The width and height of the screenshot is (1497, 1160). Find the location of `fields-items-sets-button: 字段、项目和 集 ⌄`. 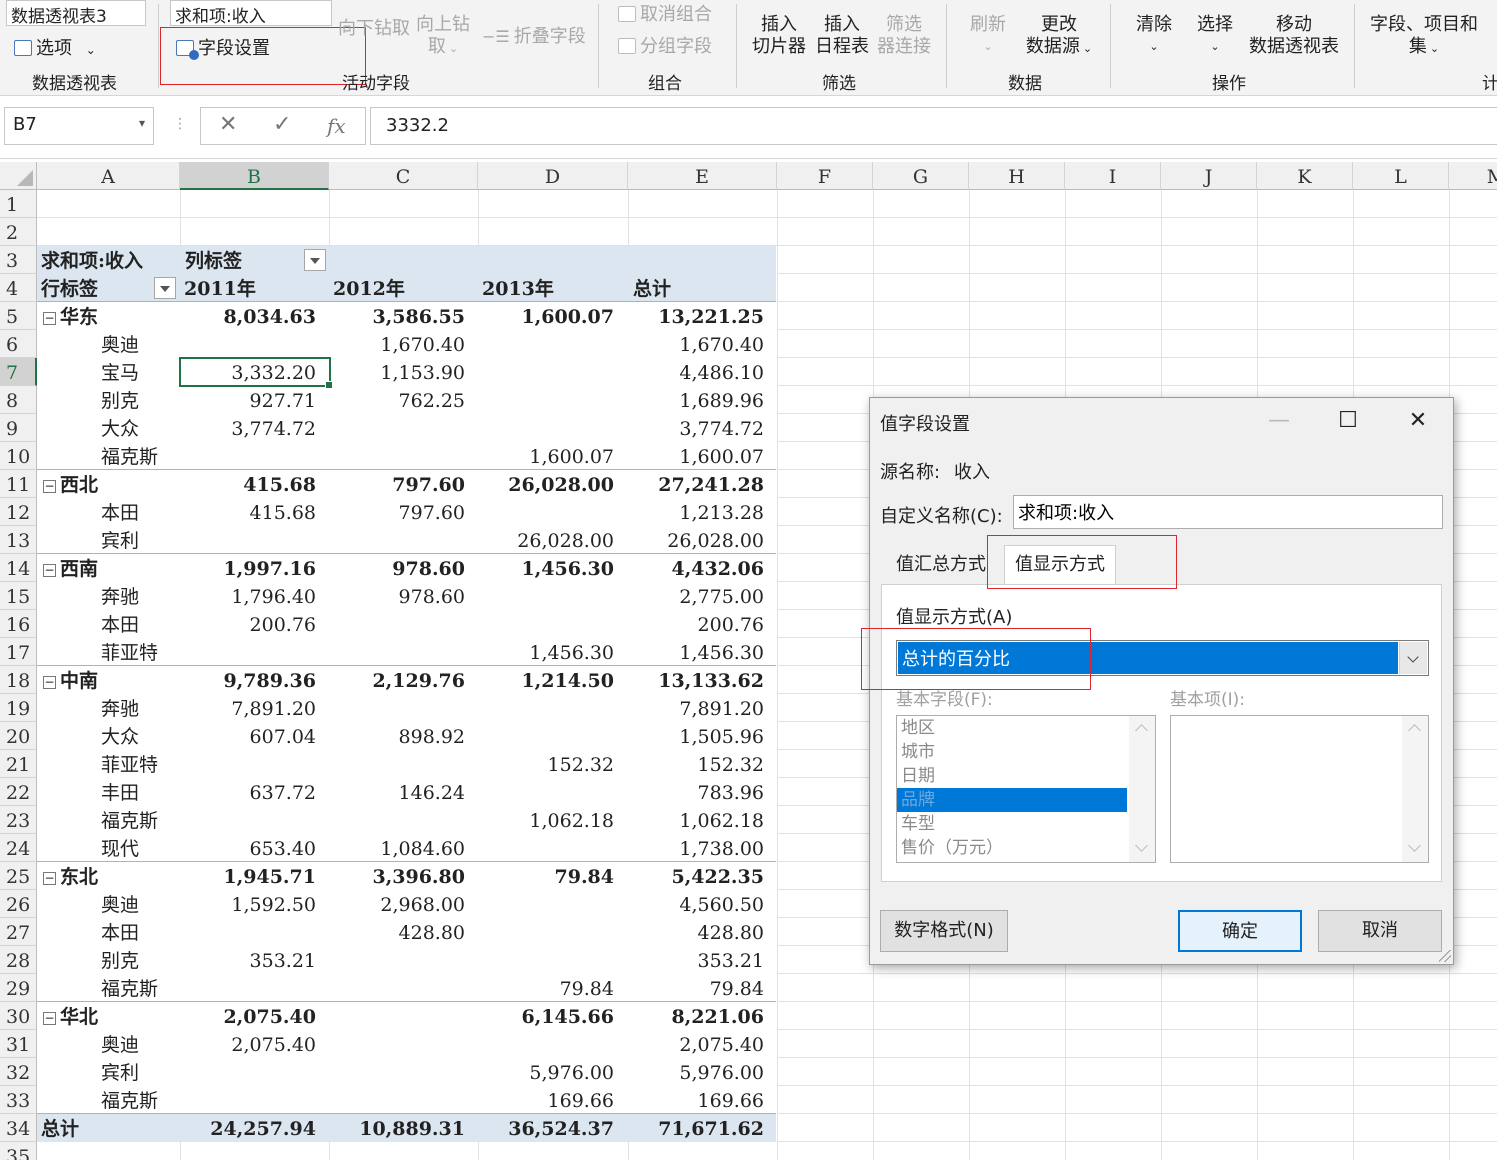

fields-items-sets-button: 字段、项目和 集 ⌄ is located at coordinates (1424, 37).